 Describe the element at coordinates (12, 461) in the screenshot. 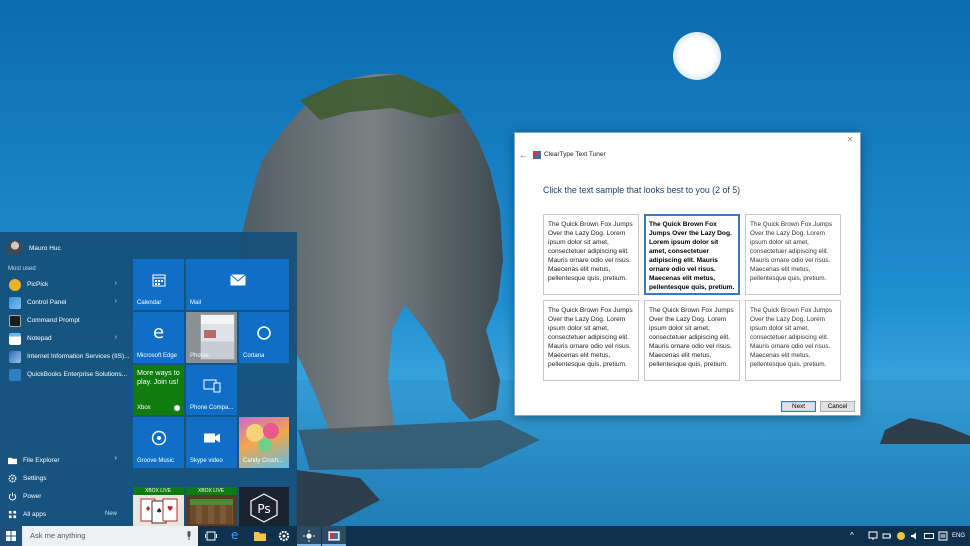

I see `folder-icon` at that location.